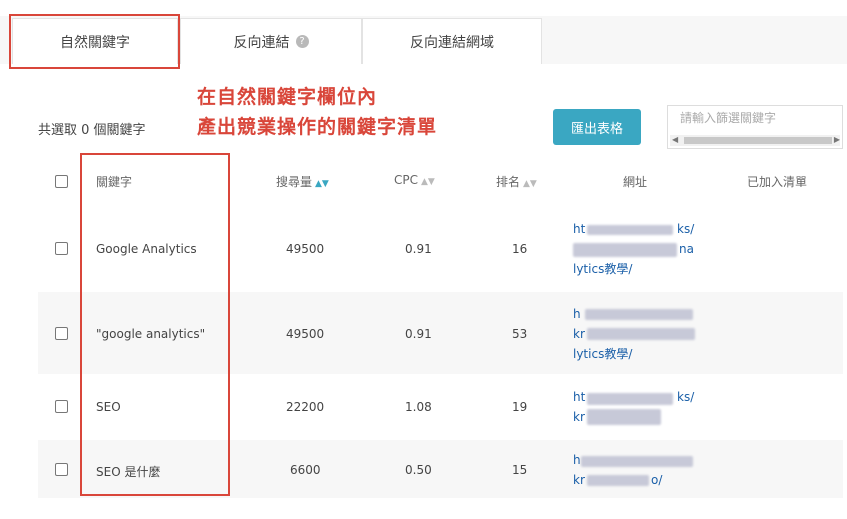  Describe the element at coordinates (755, 127) in the screenshot. I see `keyword-filter-box: ◀ ▶` at that location.